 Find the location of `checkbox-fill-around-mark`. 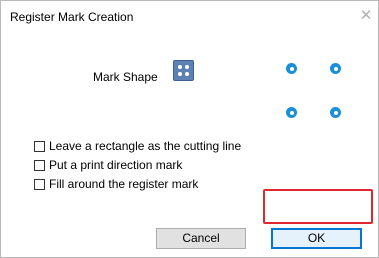

checkbox-fill-around-mark is located at coordinates (39, 184).